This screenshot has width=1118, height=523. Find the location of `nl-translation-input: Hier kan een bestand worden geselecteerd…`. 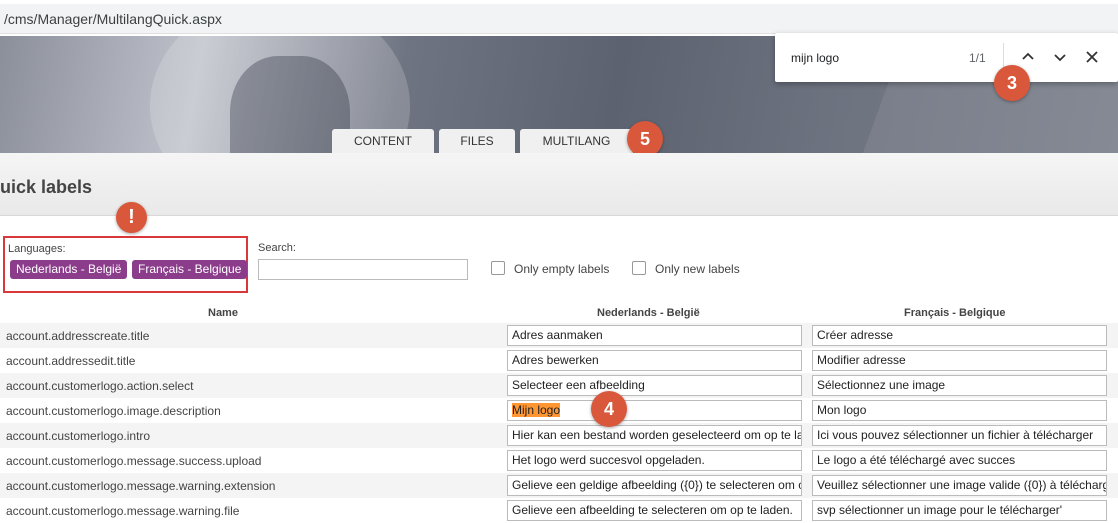

nl-translation-input: Hier kan een bestand worden geselecteerd… is located at coordinates (654, 435).